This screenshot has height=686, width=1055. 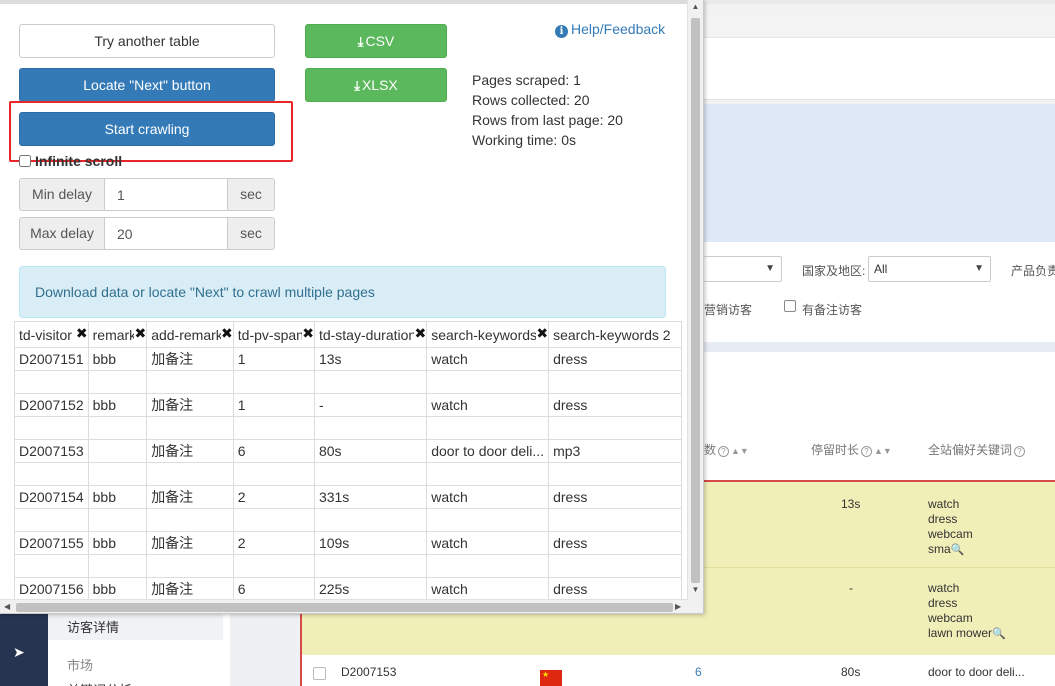 I want to click on column-header: search-ke, so click(x=681, y=334).